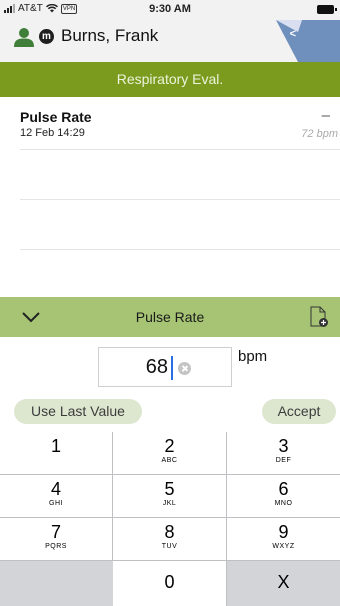  What do you see at coordinates (52, 133) in the screenshot?
I see `measurement-date: 12 Feb 14:29` at bounding box center [52, 133].